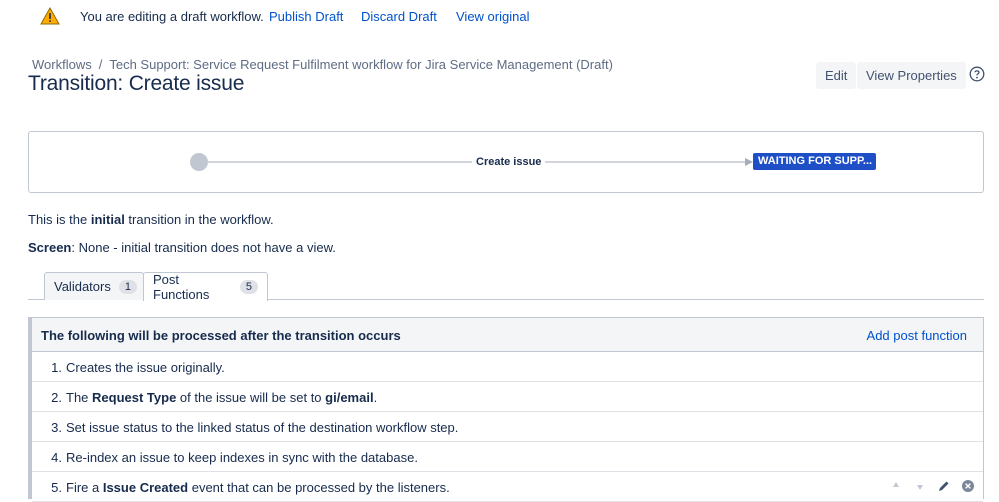 The image size is (999, 502). I want to click on post-functions-count-badge: 5, so click(248, 287).